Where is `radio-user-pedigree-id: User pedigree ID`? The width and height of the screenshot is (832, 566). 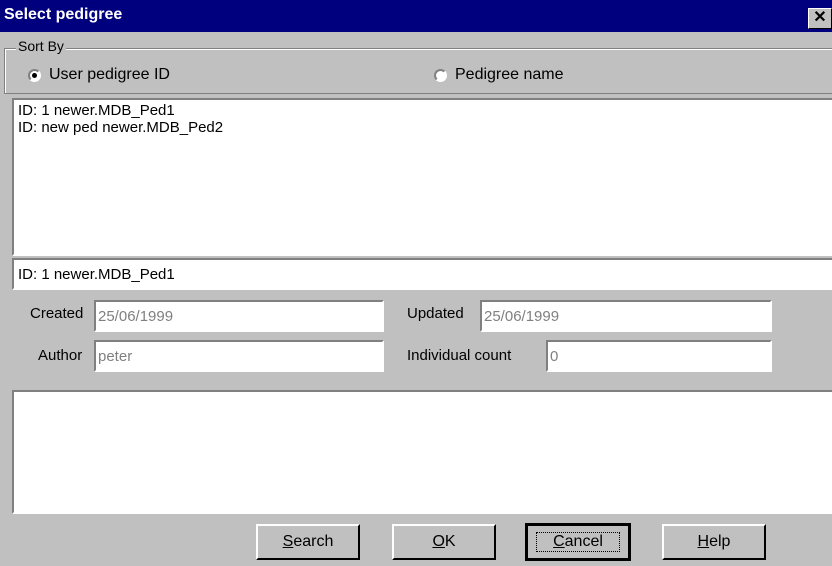 radio-user-pedigree-id: User pedigree ID is located at coordinates (99, 75).